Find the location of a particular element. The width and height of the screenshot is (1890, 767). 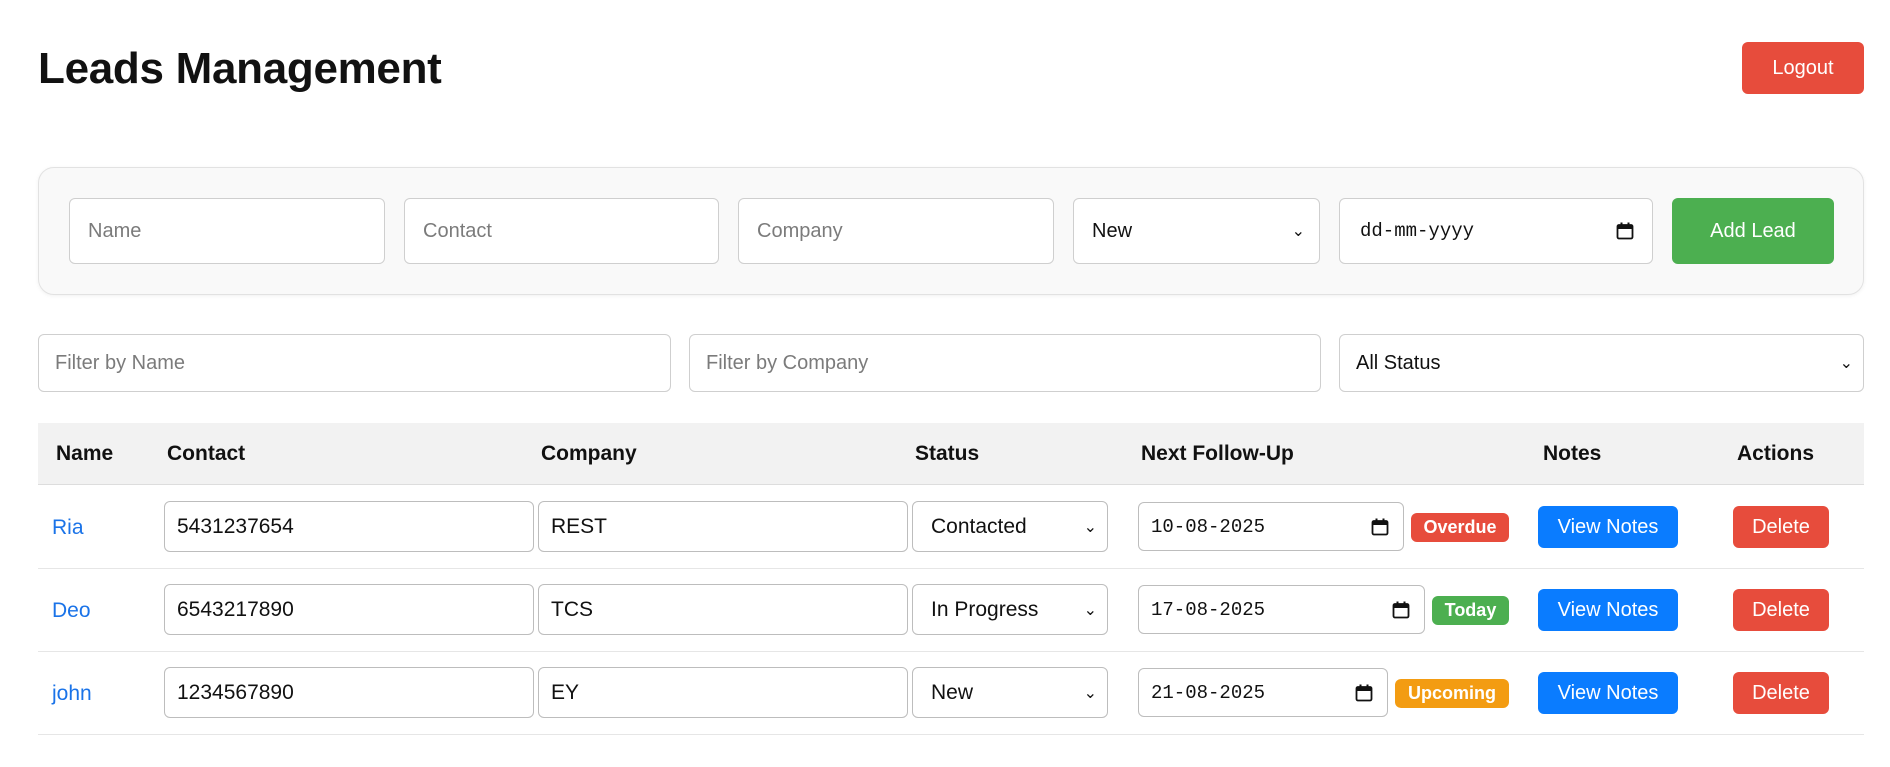

col-contact: Contact is located at coordinates (206, 453).